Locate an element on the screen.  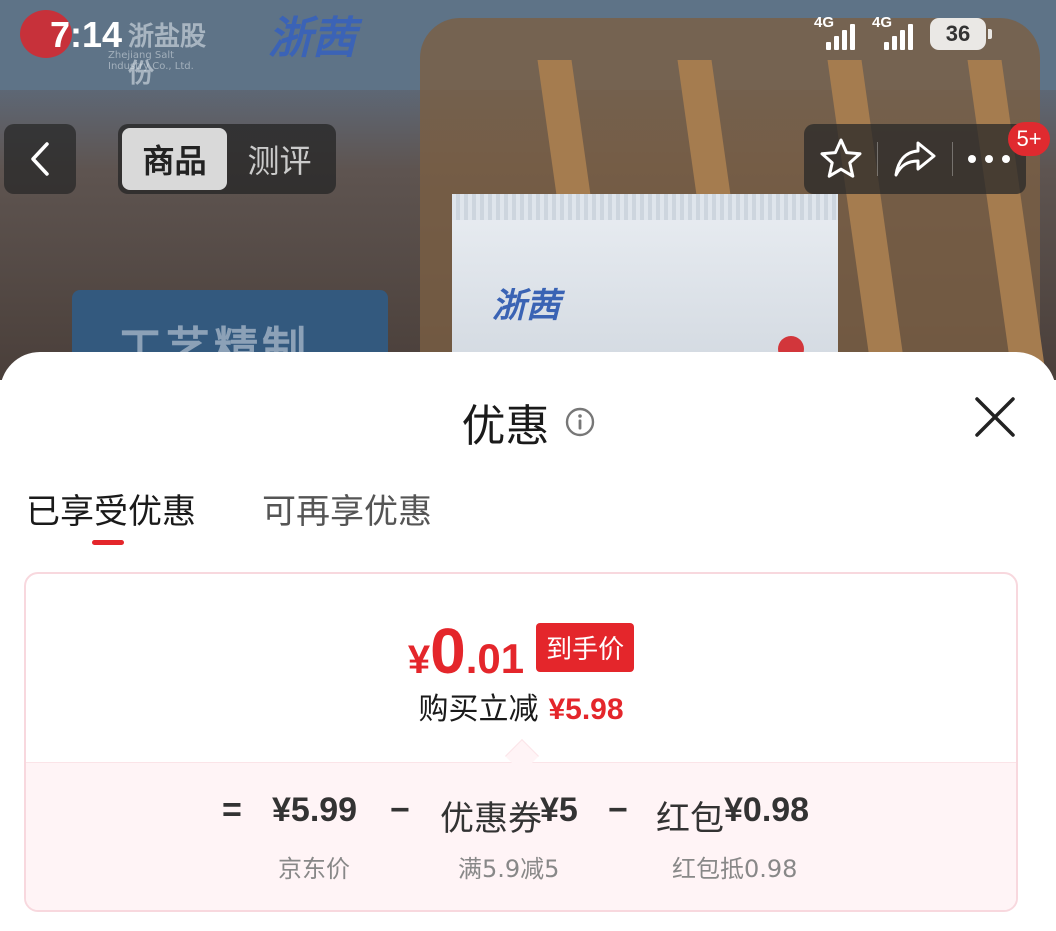
status-icons: 4G 4G 36 is located at coordinates (903, 34).